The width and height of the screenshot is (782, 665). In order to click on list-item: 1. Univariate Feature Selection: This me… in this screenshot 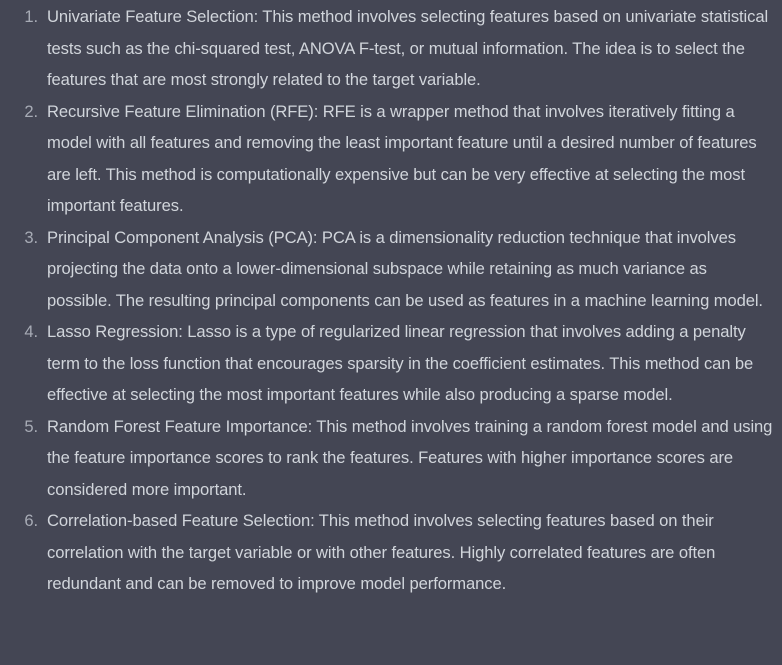, I will do `click(387, 48)`.